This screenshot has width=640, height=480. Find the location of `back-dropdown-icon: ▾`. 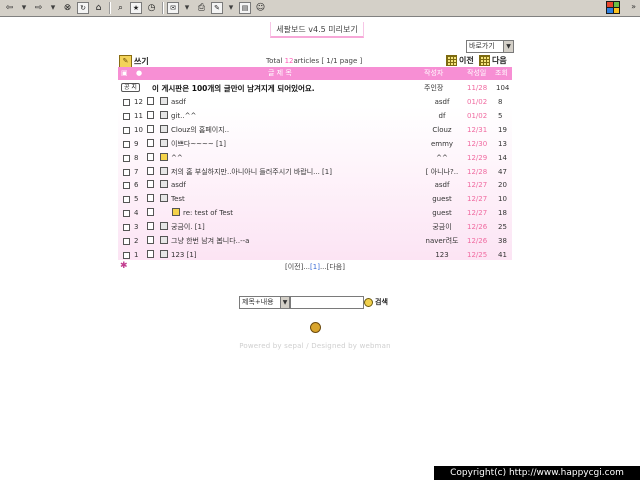

back-dropdown-icon: ▾ is located at coordinates (24, 8).